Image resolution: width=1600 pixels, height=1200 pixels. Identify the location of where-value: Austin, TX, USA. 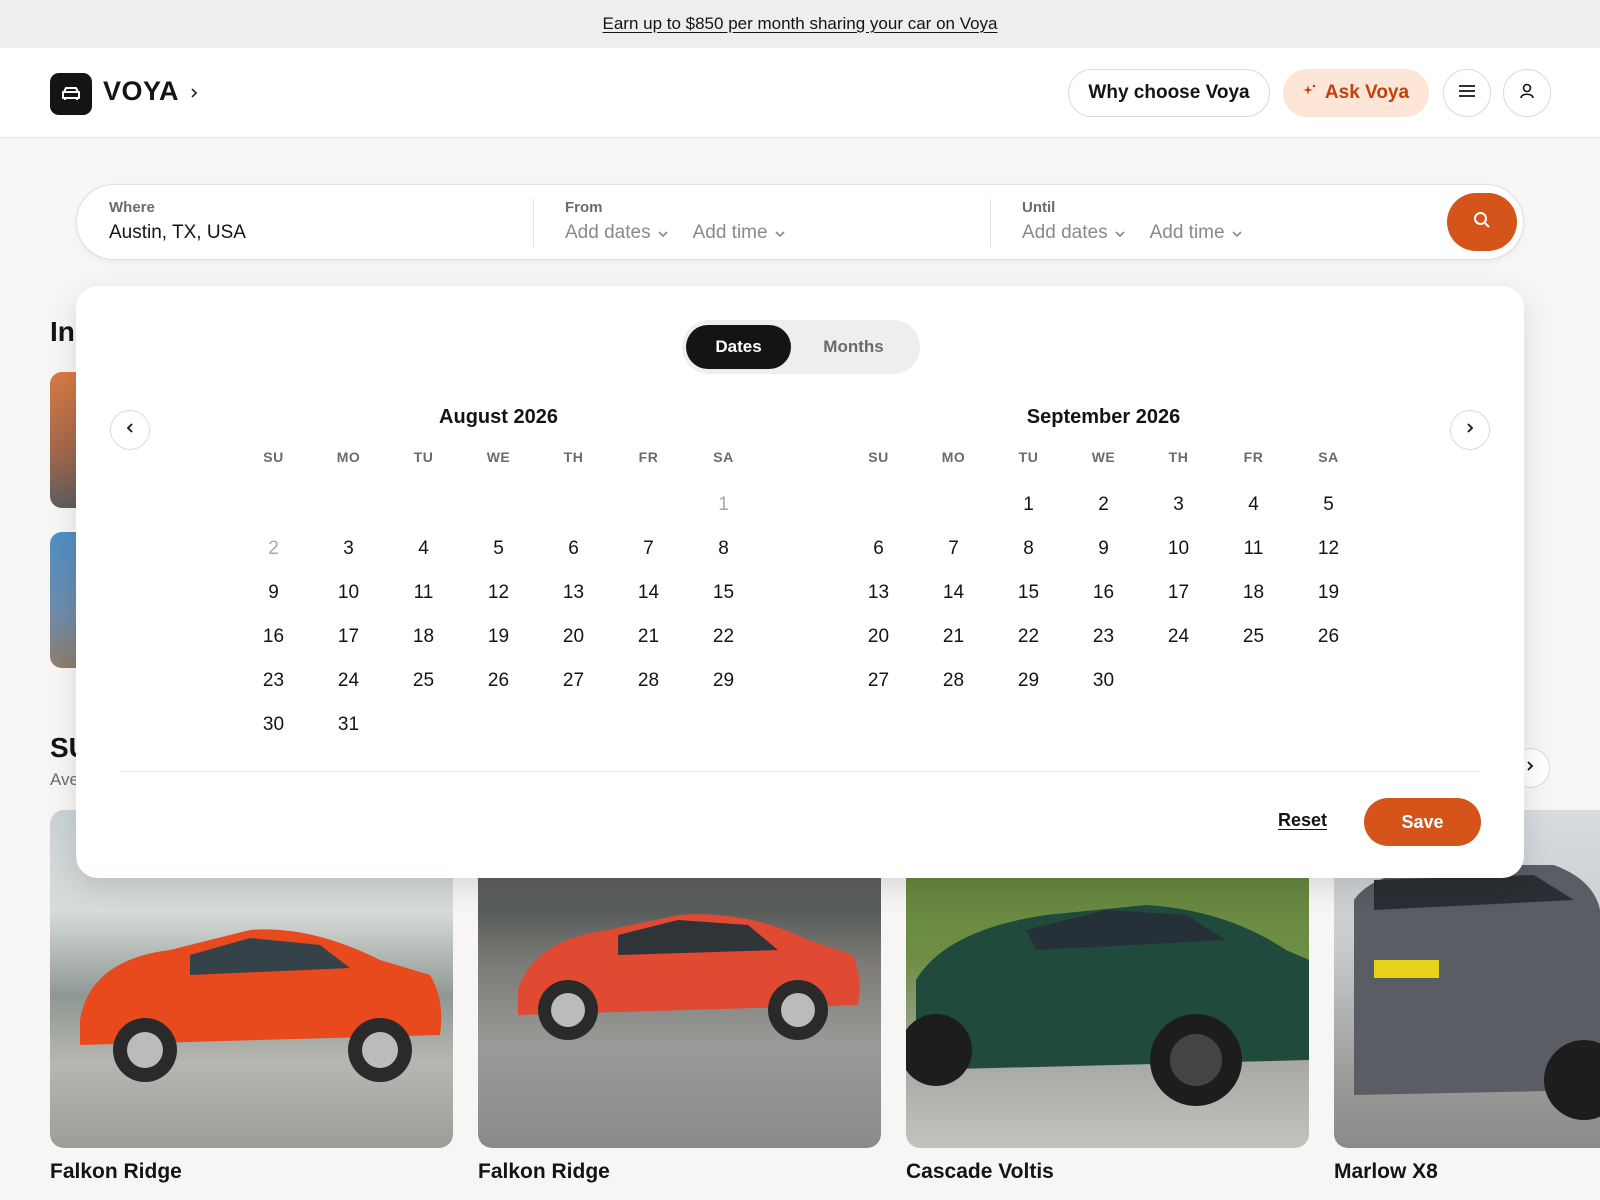
(177, 233).